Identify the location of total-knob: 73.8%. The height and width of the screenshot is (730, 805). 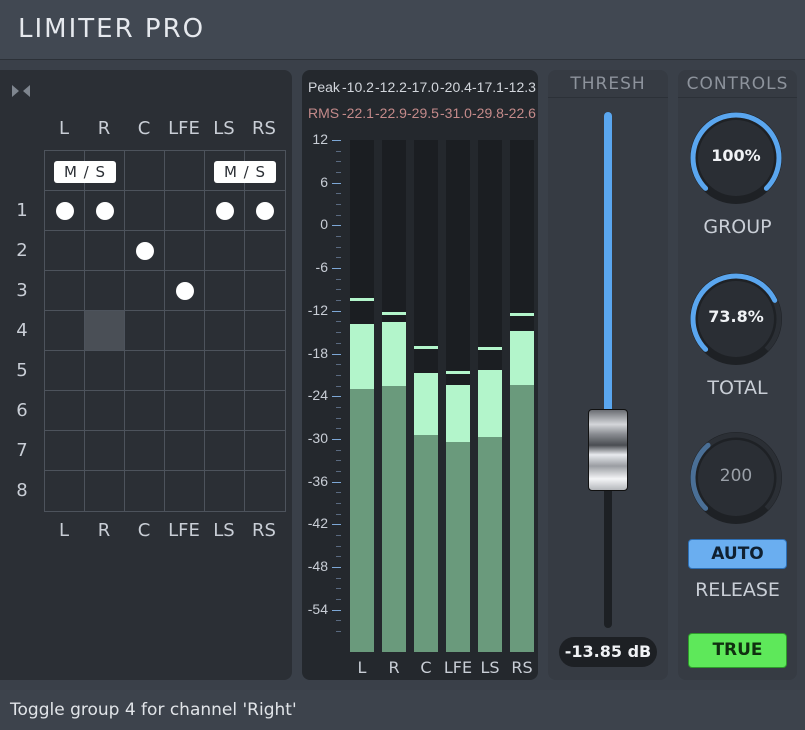
(736, 319).